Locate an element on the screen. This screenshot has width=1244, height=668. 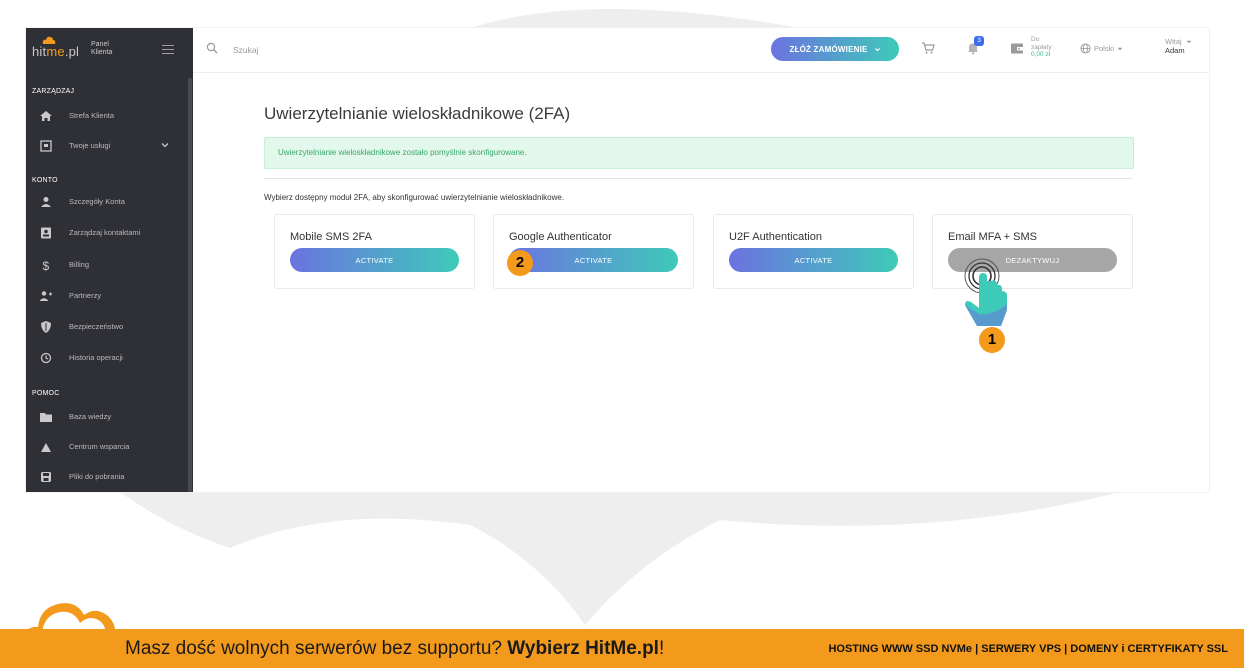
sidebar-item-account-details: Szczegóły Konta is located at coordinates (107, 202).